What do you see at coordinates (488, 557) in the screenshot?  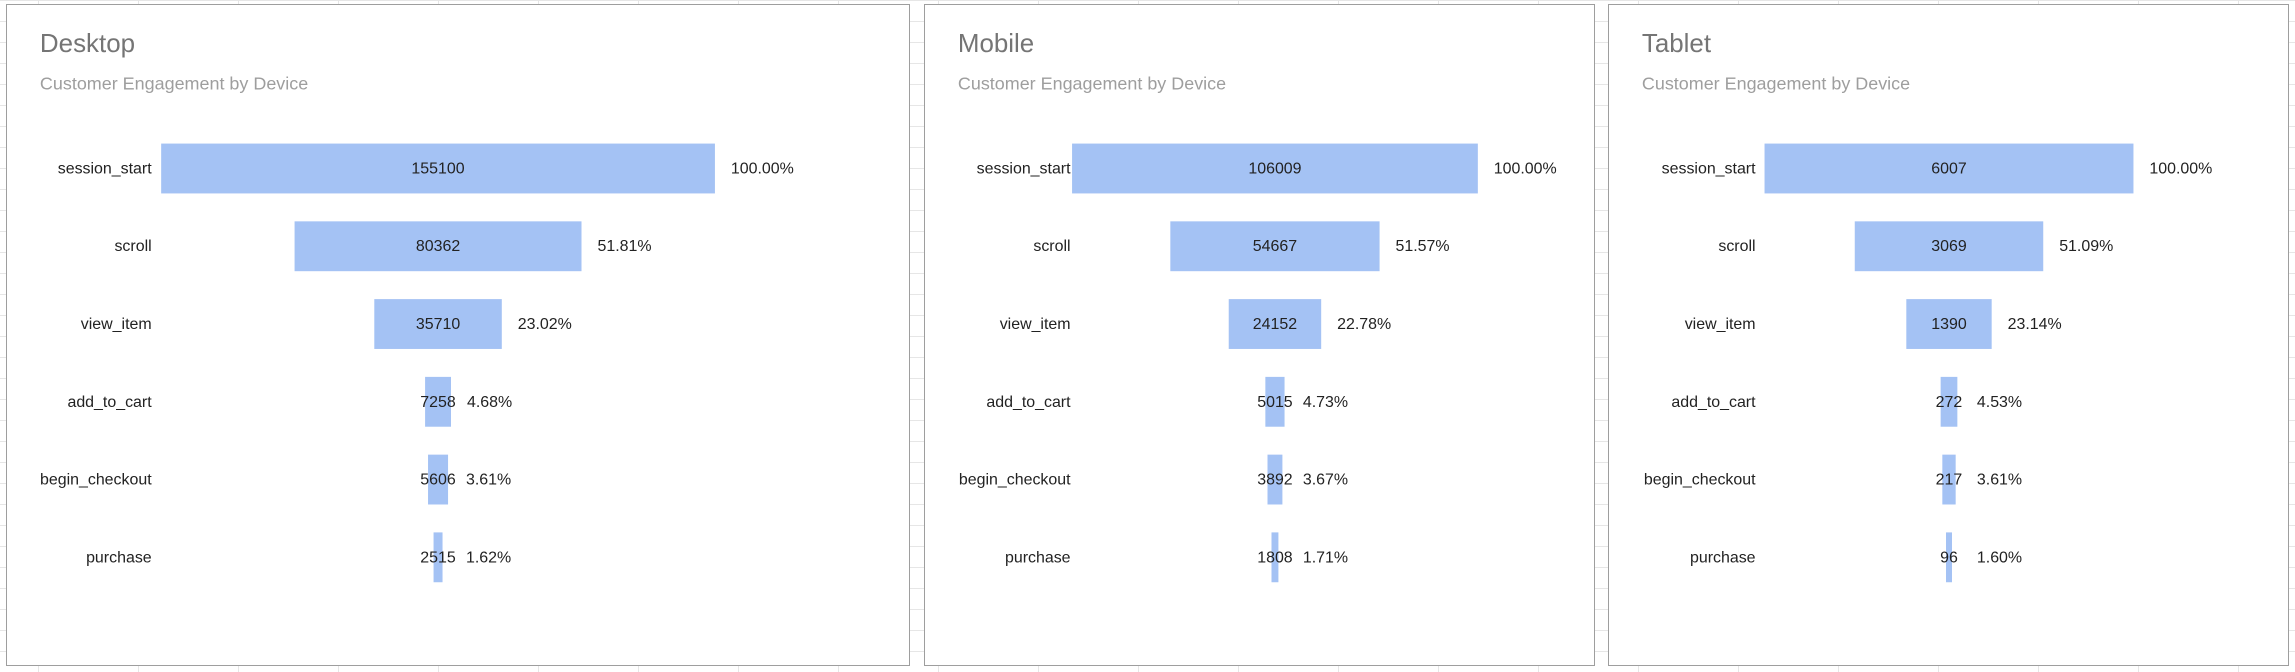 I see `percent-label: 1.62%` at bounding box center [488, 557].